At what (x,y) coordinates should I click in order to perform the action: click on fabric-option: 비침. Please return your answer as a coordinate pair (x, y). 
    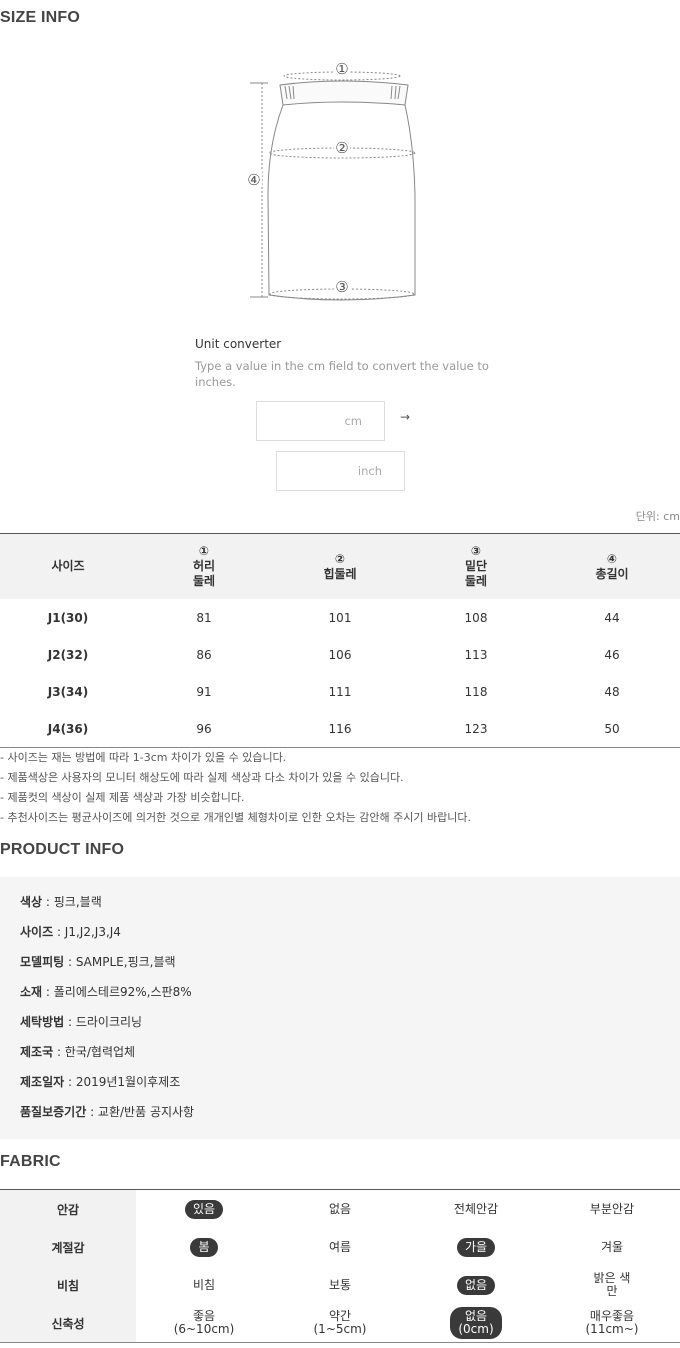
    Looking at the image, I should click on (204, 1285).